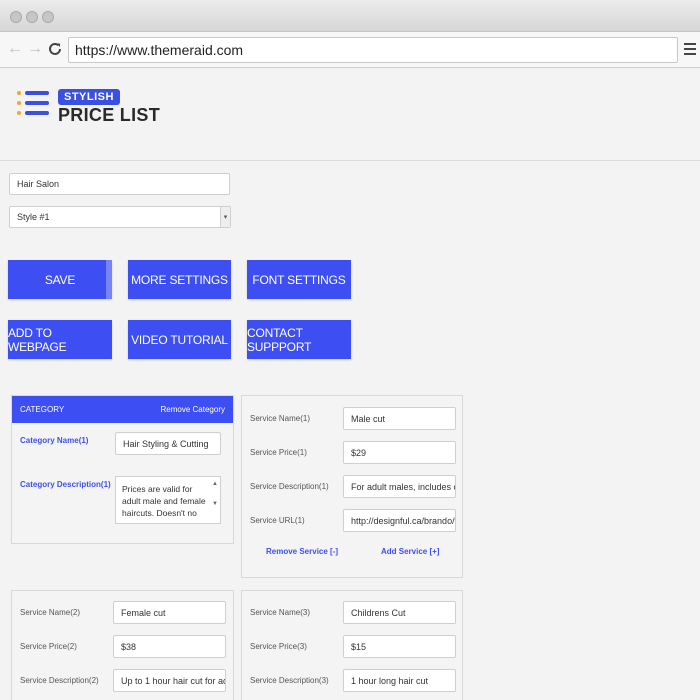 This screenshot has width=700, height=700. Describe the element at coordinates (225, 217) in the screenshot. I see `chevron-down-icon: ▾` at that location.